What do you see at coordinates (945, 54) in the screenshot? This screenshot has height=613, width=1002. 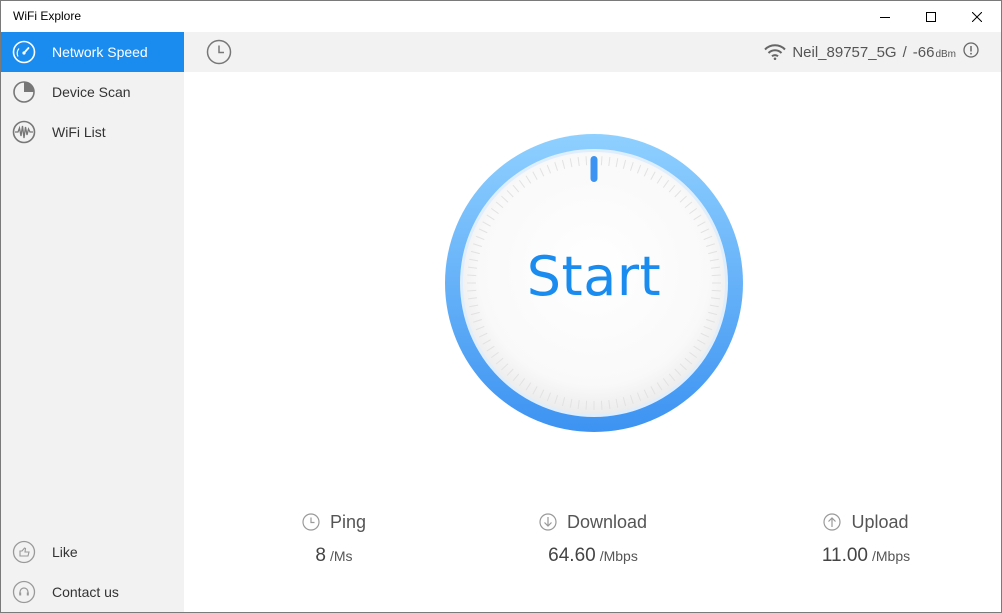 I see `signal-unit: dBm` at bounding box center [945, 54].